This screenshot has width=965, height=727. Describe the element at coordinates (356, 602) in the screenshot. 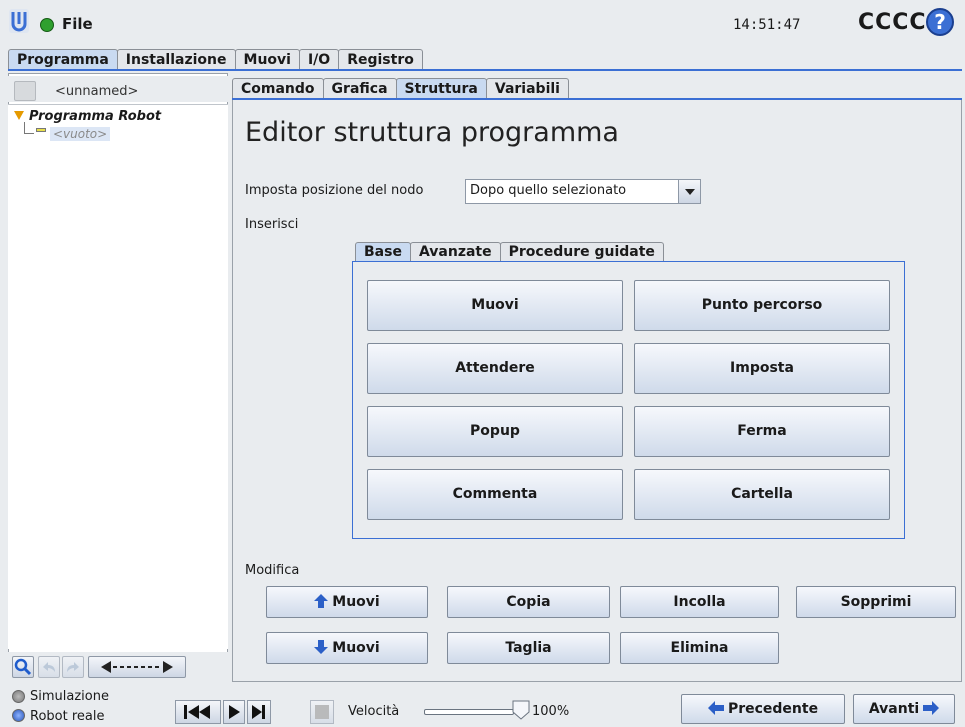

I see `move-up-label: Muovi` at that location.